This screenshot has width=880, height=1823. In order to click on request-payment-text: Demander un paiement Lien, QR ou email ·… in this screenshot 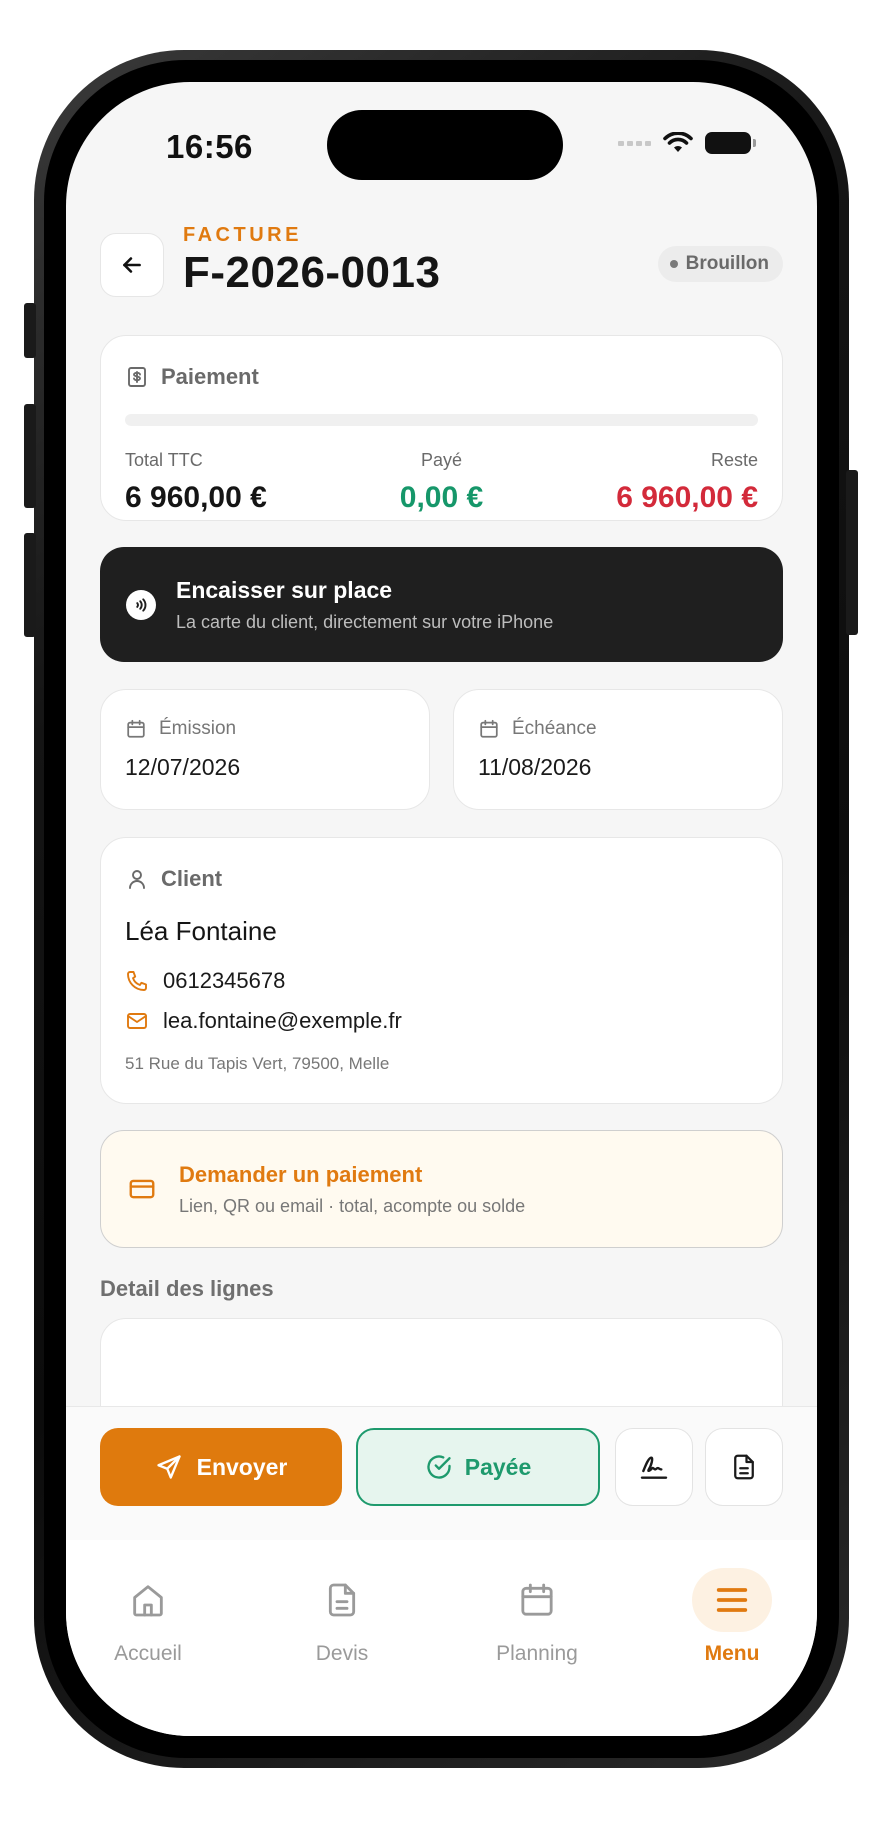, I will do `click(352, 1189)`.